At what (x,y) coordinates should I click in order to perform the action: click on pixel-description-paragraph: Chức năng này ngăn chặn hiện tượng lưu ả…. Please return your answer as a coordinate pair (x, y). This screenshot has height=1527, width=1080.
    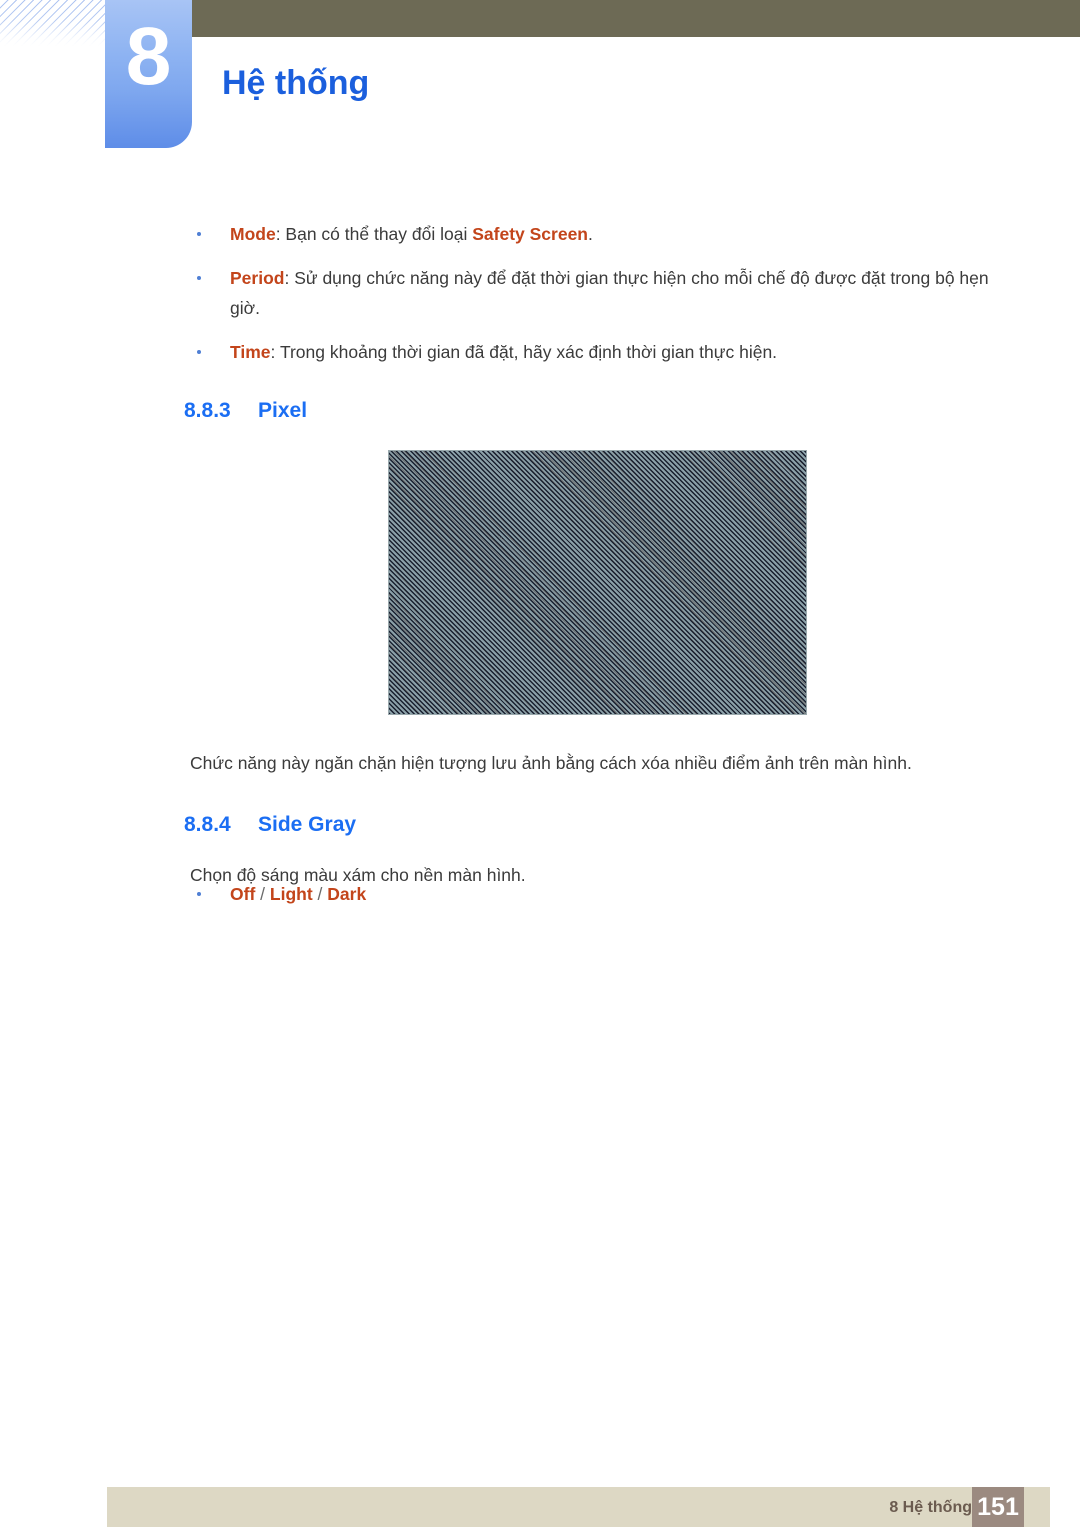
    Looking at the image, I should click on (551, 762).